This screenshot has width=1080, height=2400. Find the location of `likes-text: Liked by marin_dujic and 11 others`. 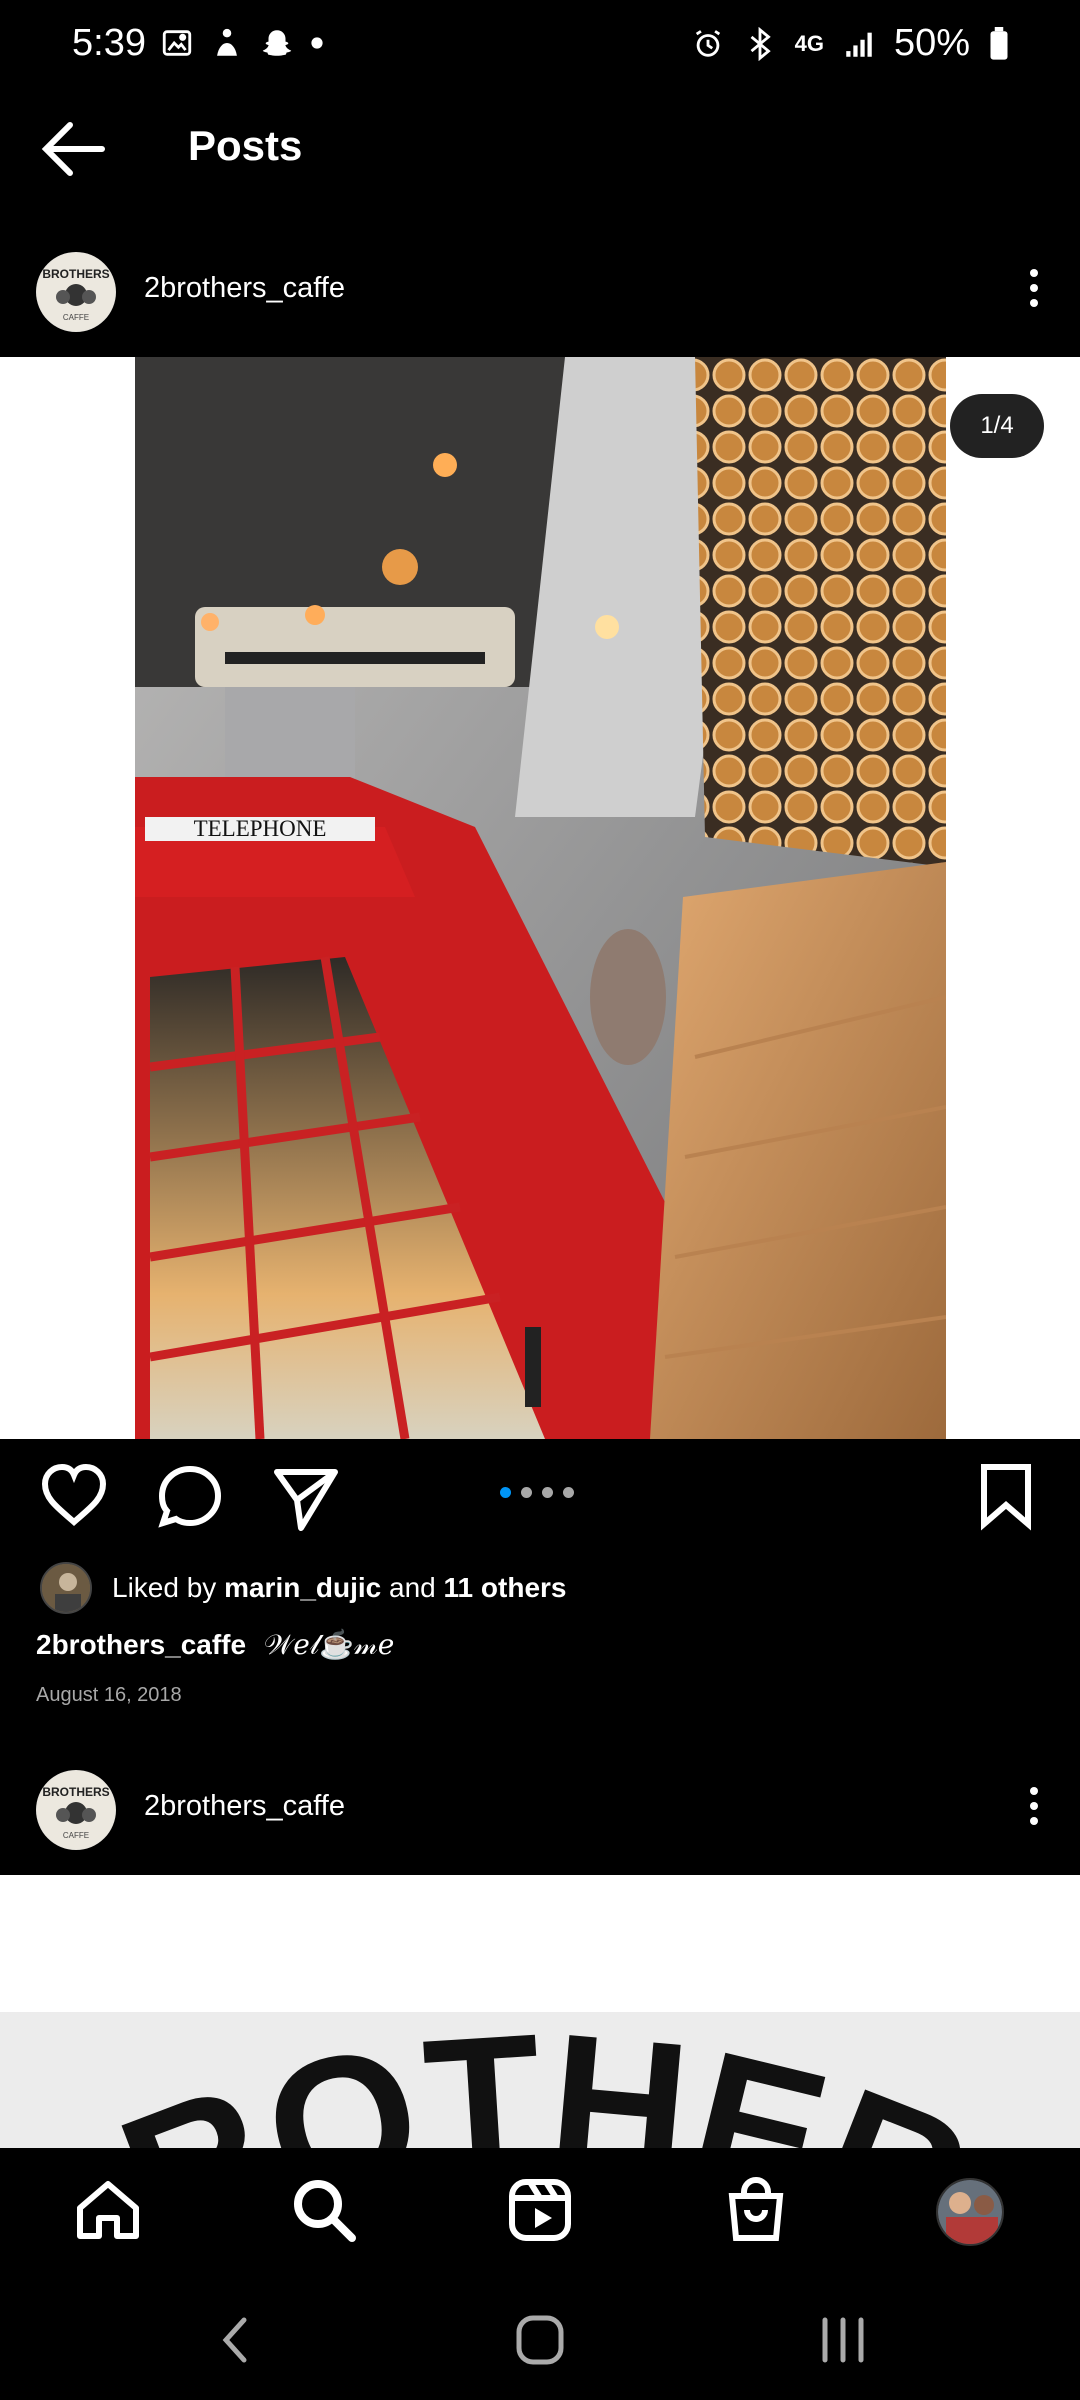

likes-text: Liked by marin_dujic and 11 others is located at coordinates (339, 1588).